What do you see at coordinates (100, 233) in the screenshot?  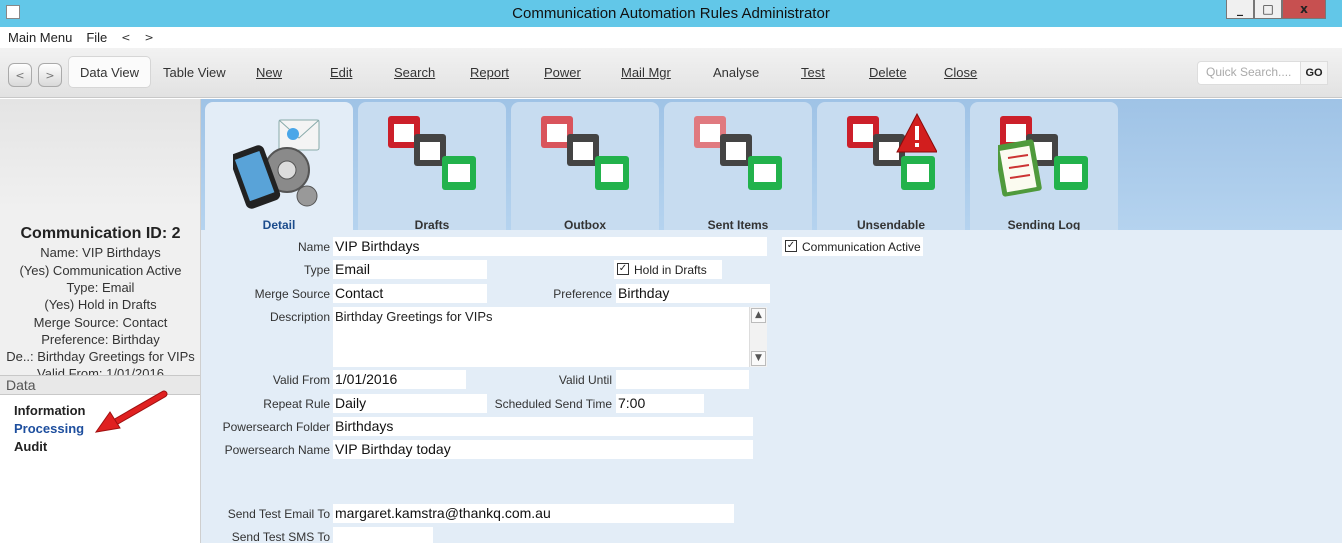 I see `communication-id: Communication ID: 2` at bounding box center [100, 233].